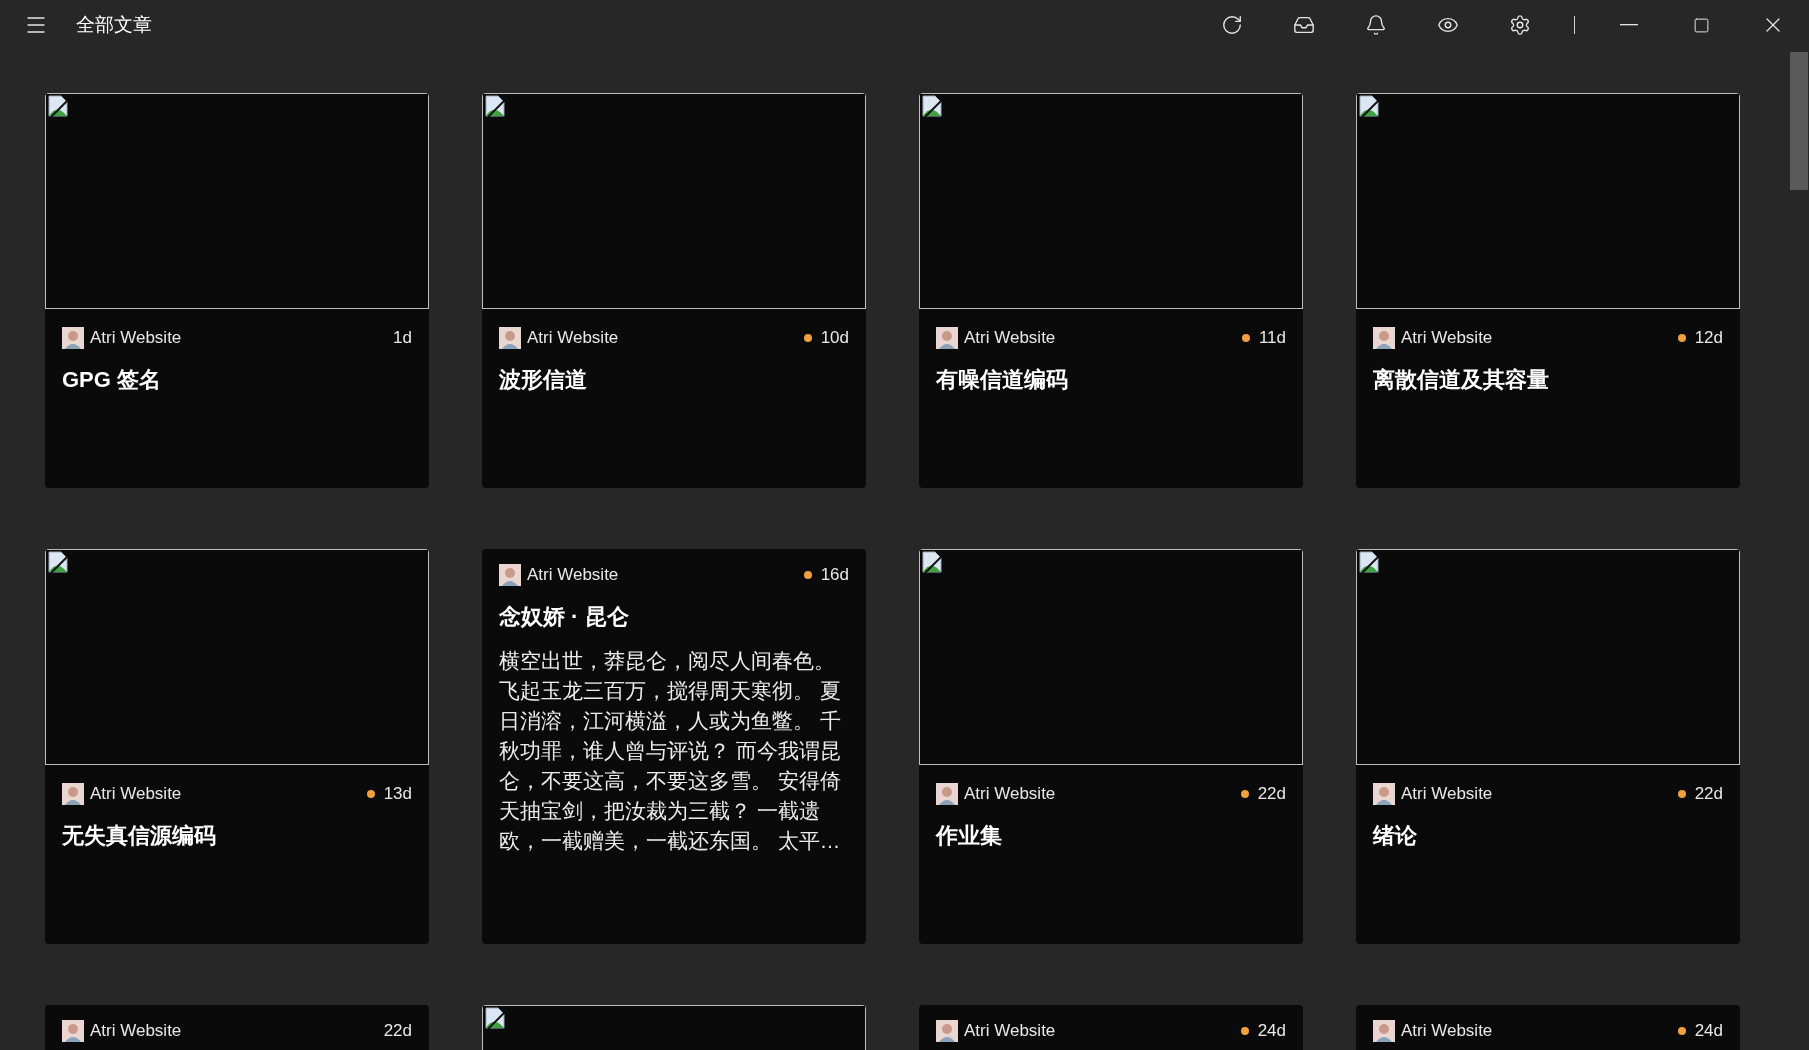  What do you see at coordinates (112, 380) in the screenshot?
I see `article-title: GPG 签名` at bounding box center [112, 380].